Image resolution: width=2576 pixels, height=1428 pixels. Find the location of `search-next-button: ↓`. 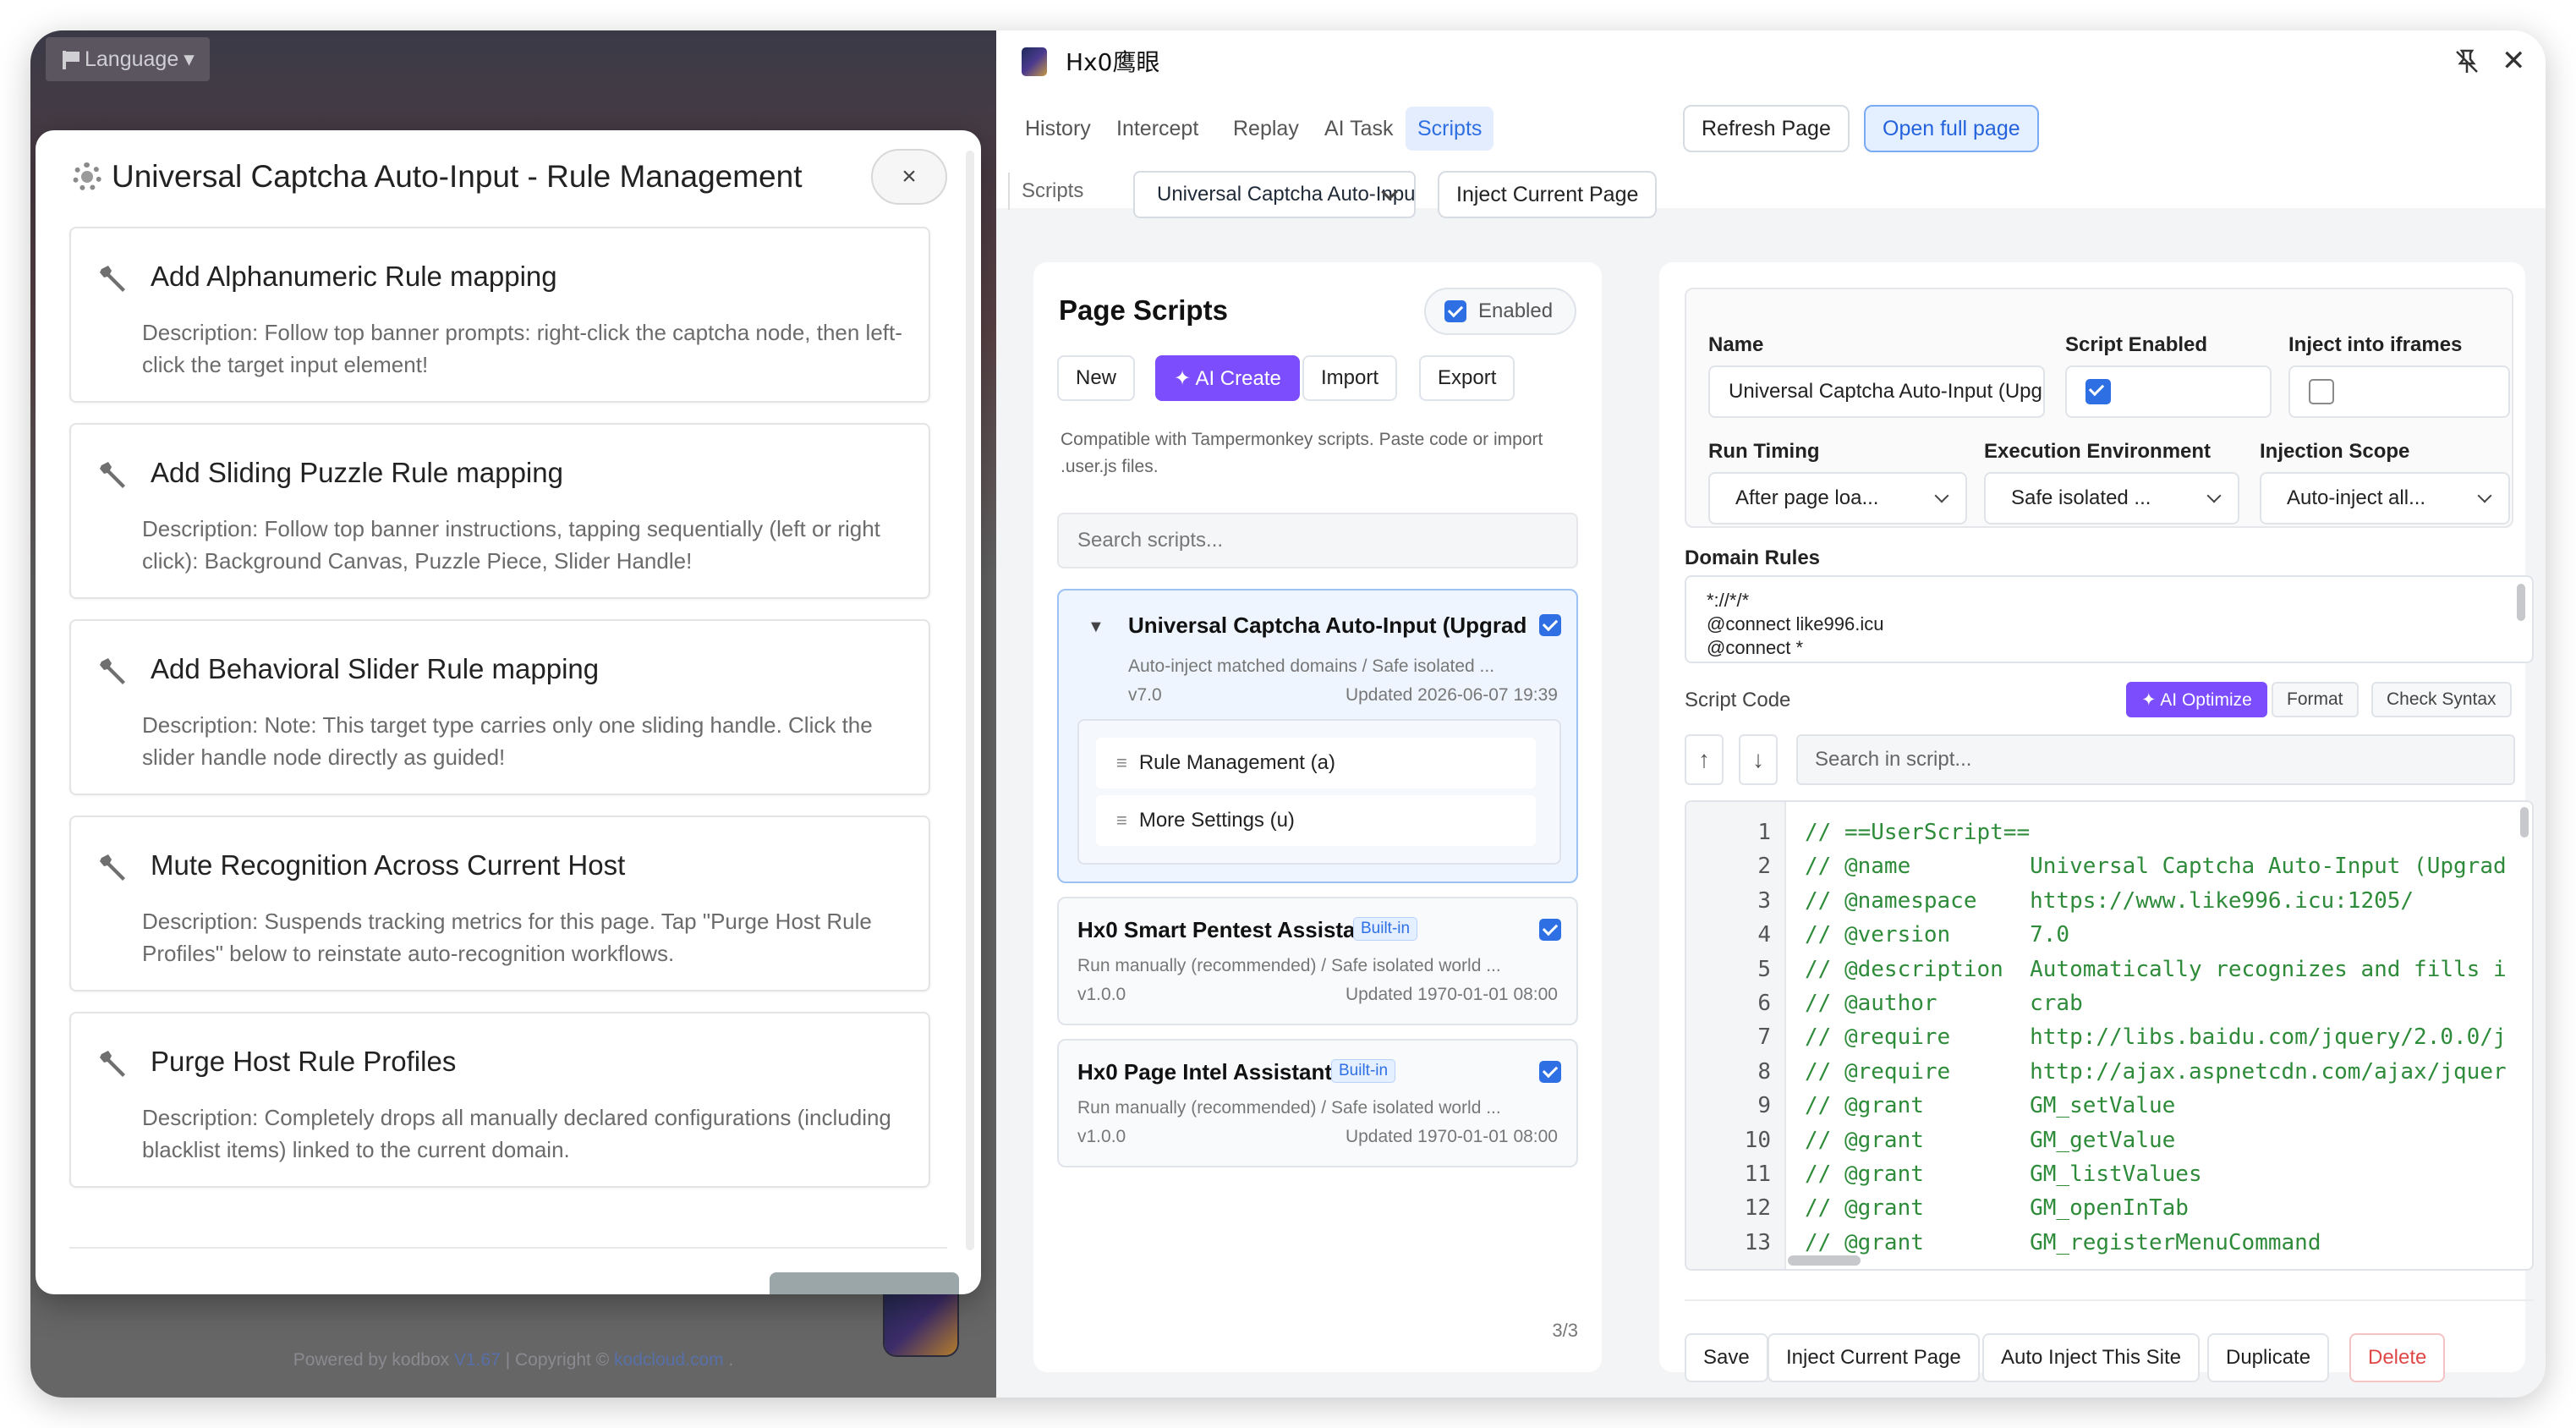

search-next-button: ↓ is located at coordinates (1758, 759).